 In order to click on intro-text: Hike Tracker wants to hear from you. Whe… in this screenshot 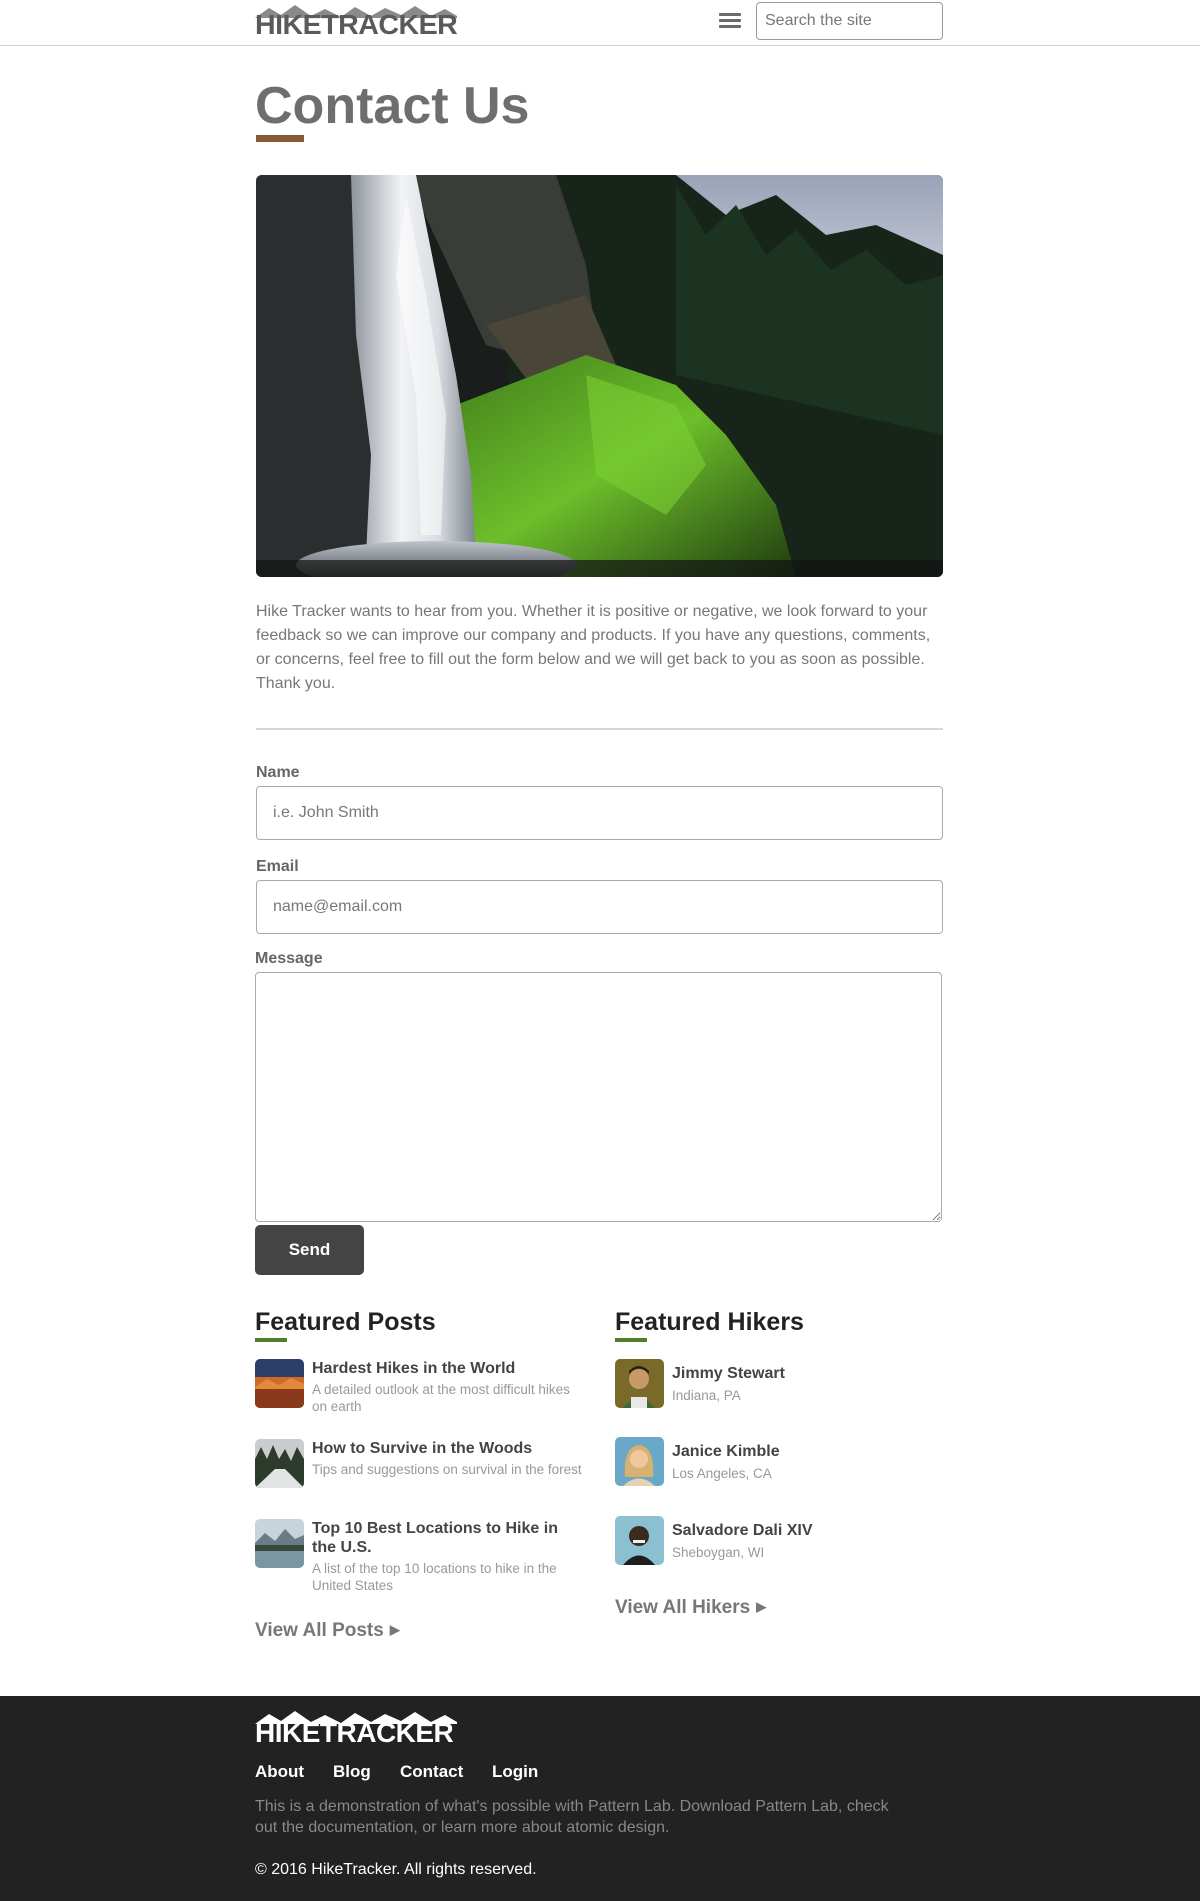, I will do `click(593, 647)`.